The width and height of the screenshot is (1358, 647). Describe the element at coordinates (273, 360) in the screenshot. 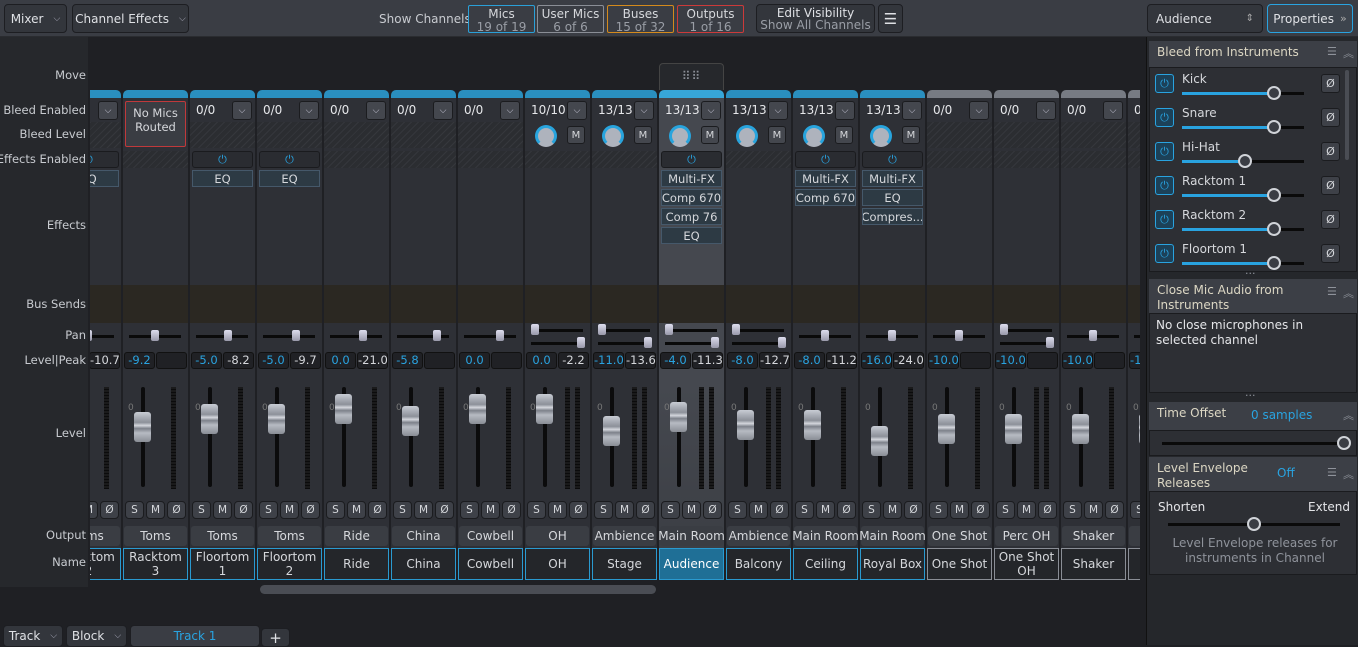

I see `level-value: -5.0` at that location.